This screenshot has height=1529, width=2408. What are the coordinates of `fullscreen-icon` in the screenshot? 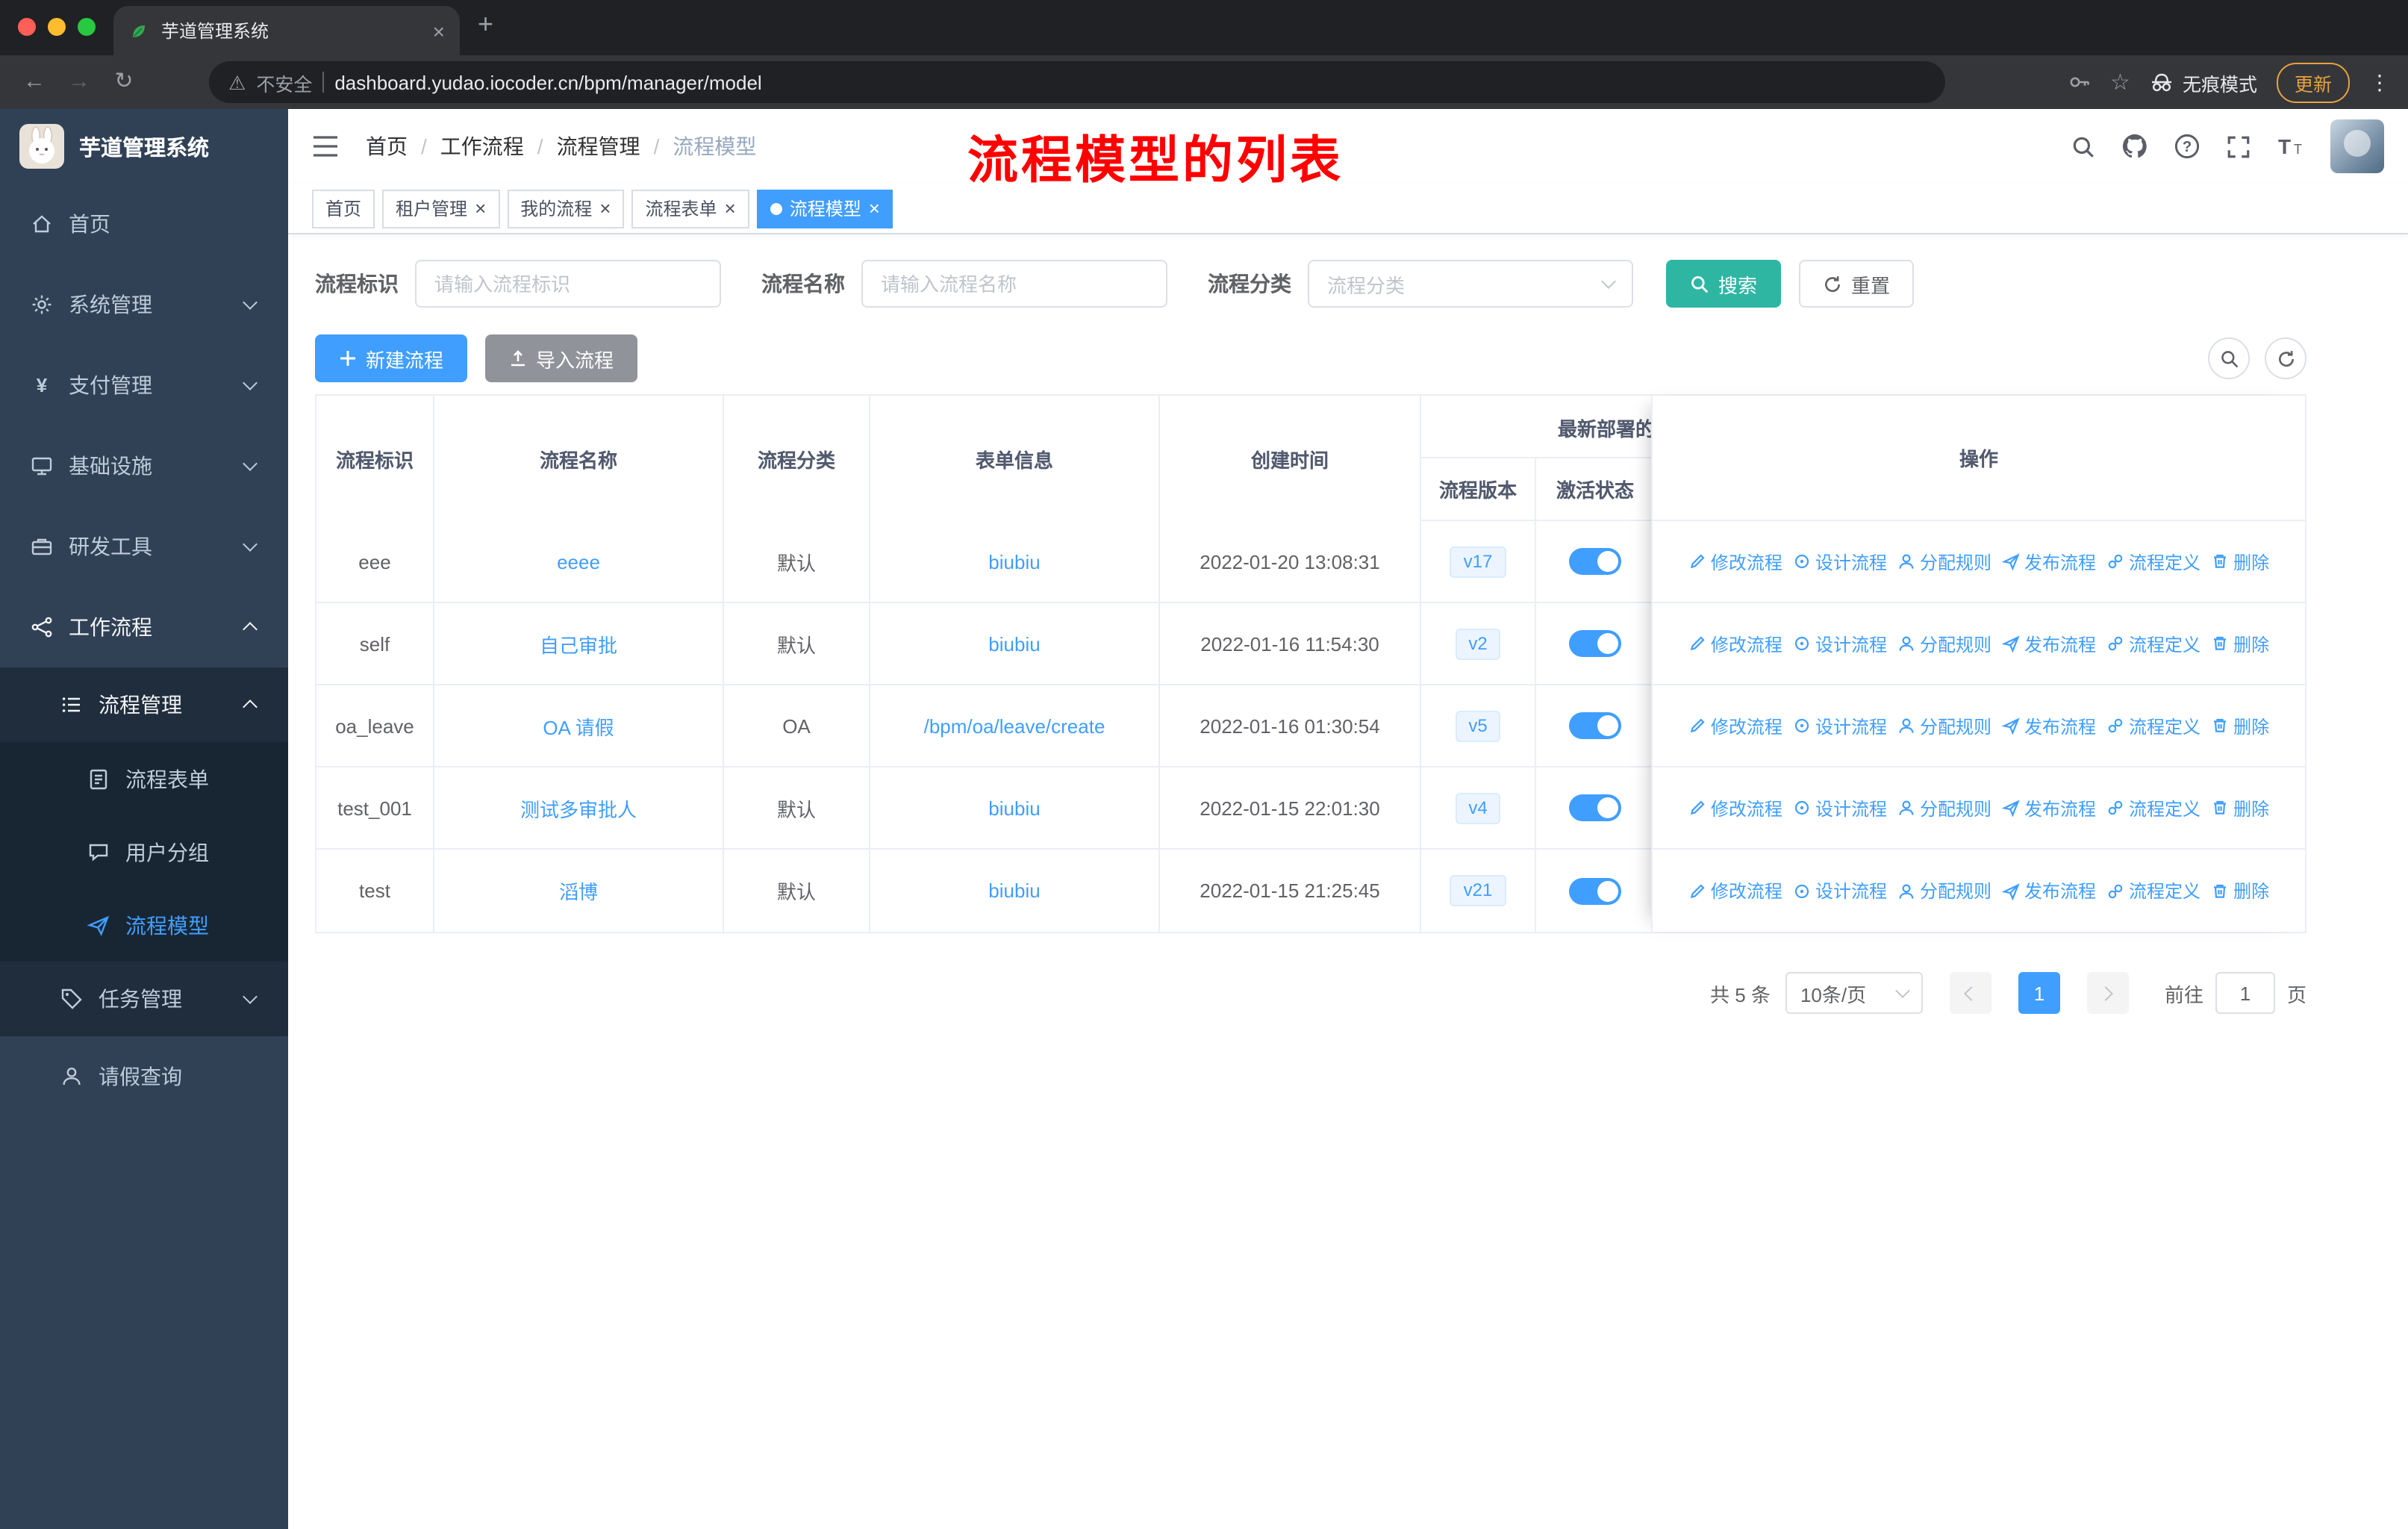 It's located at (2238, 146).